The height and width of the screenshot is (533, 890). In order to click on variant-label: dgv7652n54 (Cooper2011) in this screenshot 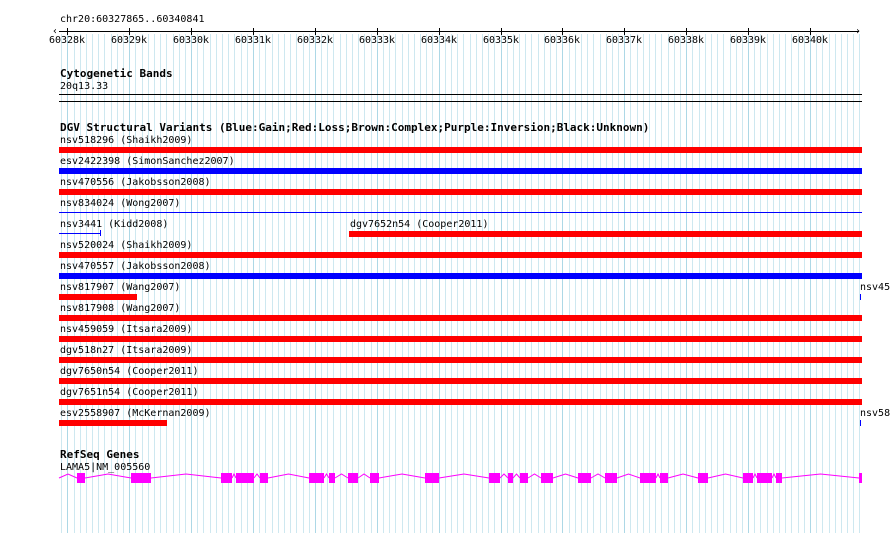, I will do `click(419, 225)`.